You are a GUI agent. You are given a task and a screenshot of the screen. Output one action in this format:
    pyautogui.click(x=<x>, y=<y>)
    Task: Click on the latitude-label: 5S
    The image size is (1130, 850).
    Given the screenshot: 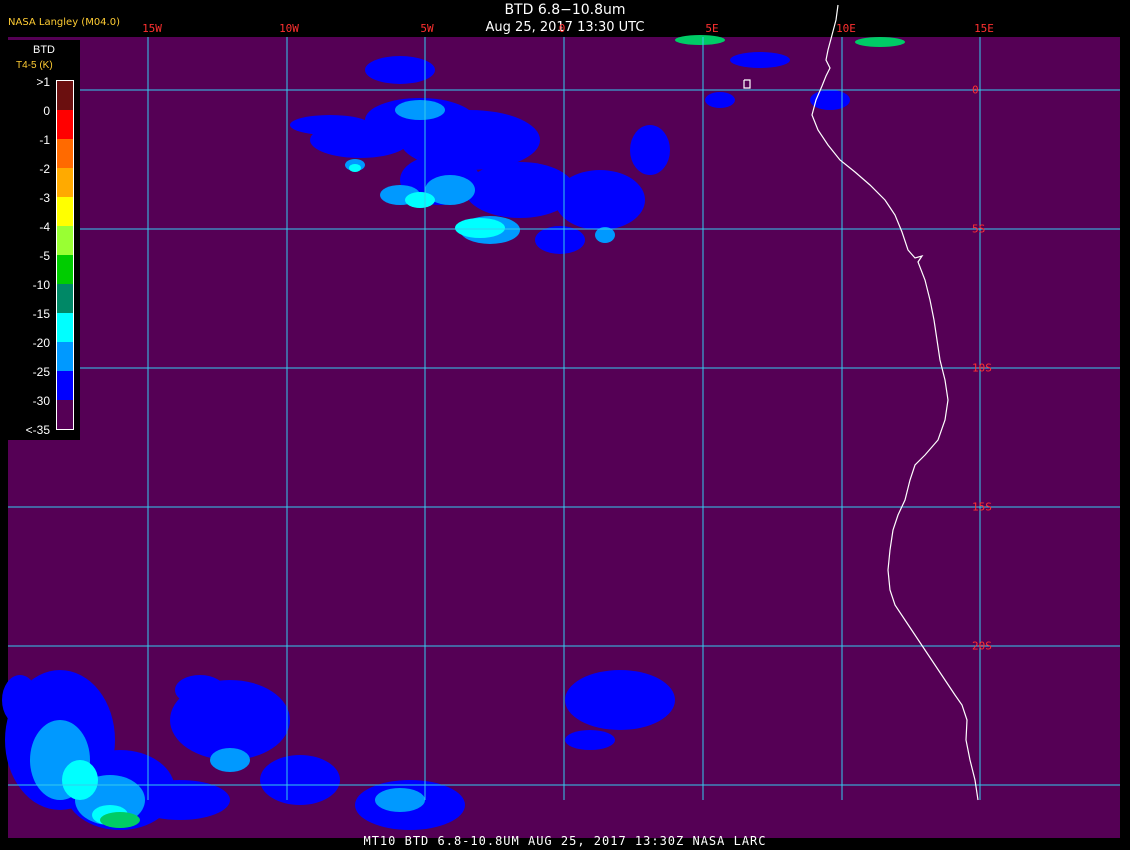 What is the action you would take?
    pyautogui.click(x=979, y=229)
    